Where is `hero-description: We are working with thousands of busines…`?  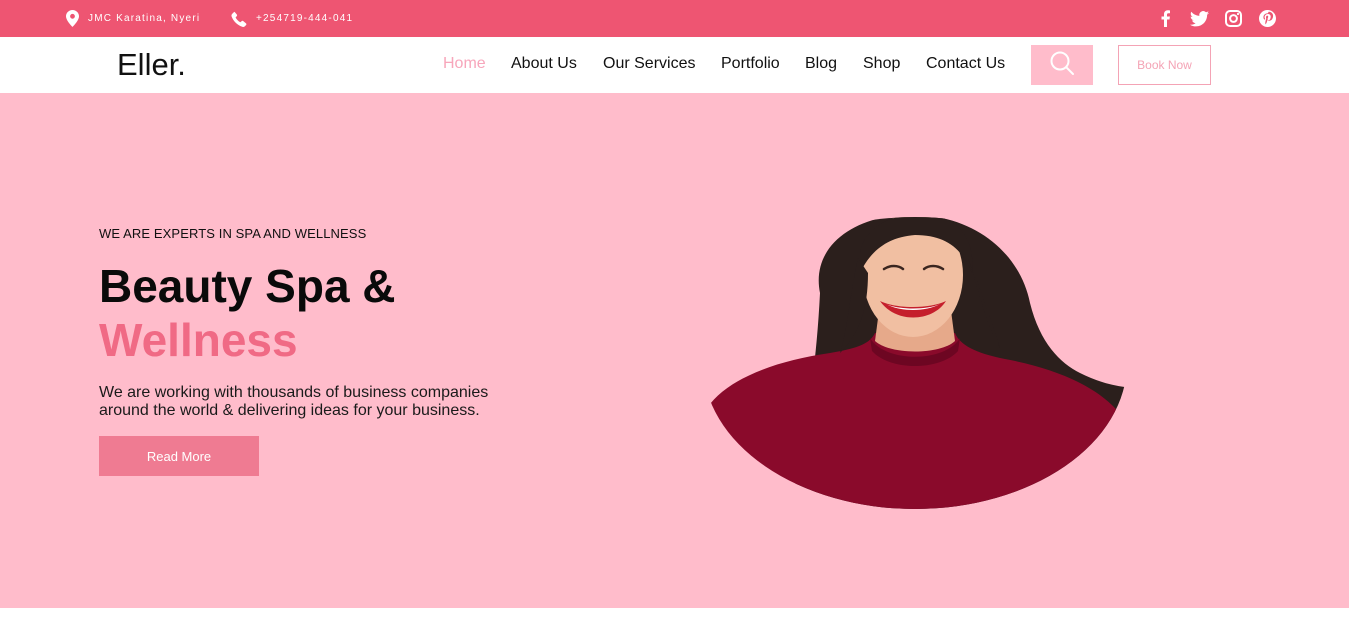 hero-description: We are working with thousands of busines… is located at coordinates (294, 401).